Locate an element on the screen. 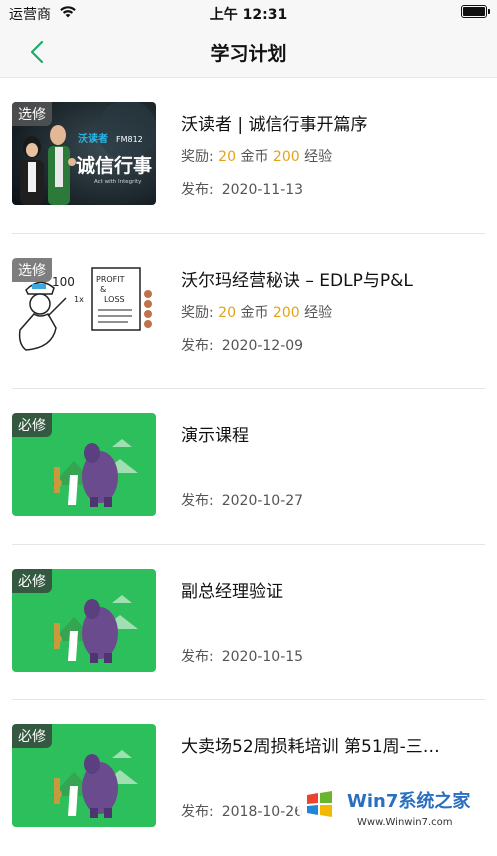  thumb-amp-text: & is located at coordinates (103, 289).